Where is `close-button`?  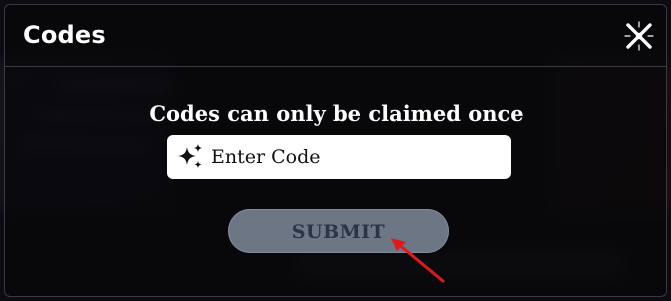
close-button is located at coordinates (639, 36).